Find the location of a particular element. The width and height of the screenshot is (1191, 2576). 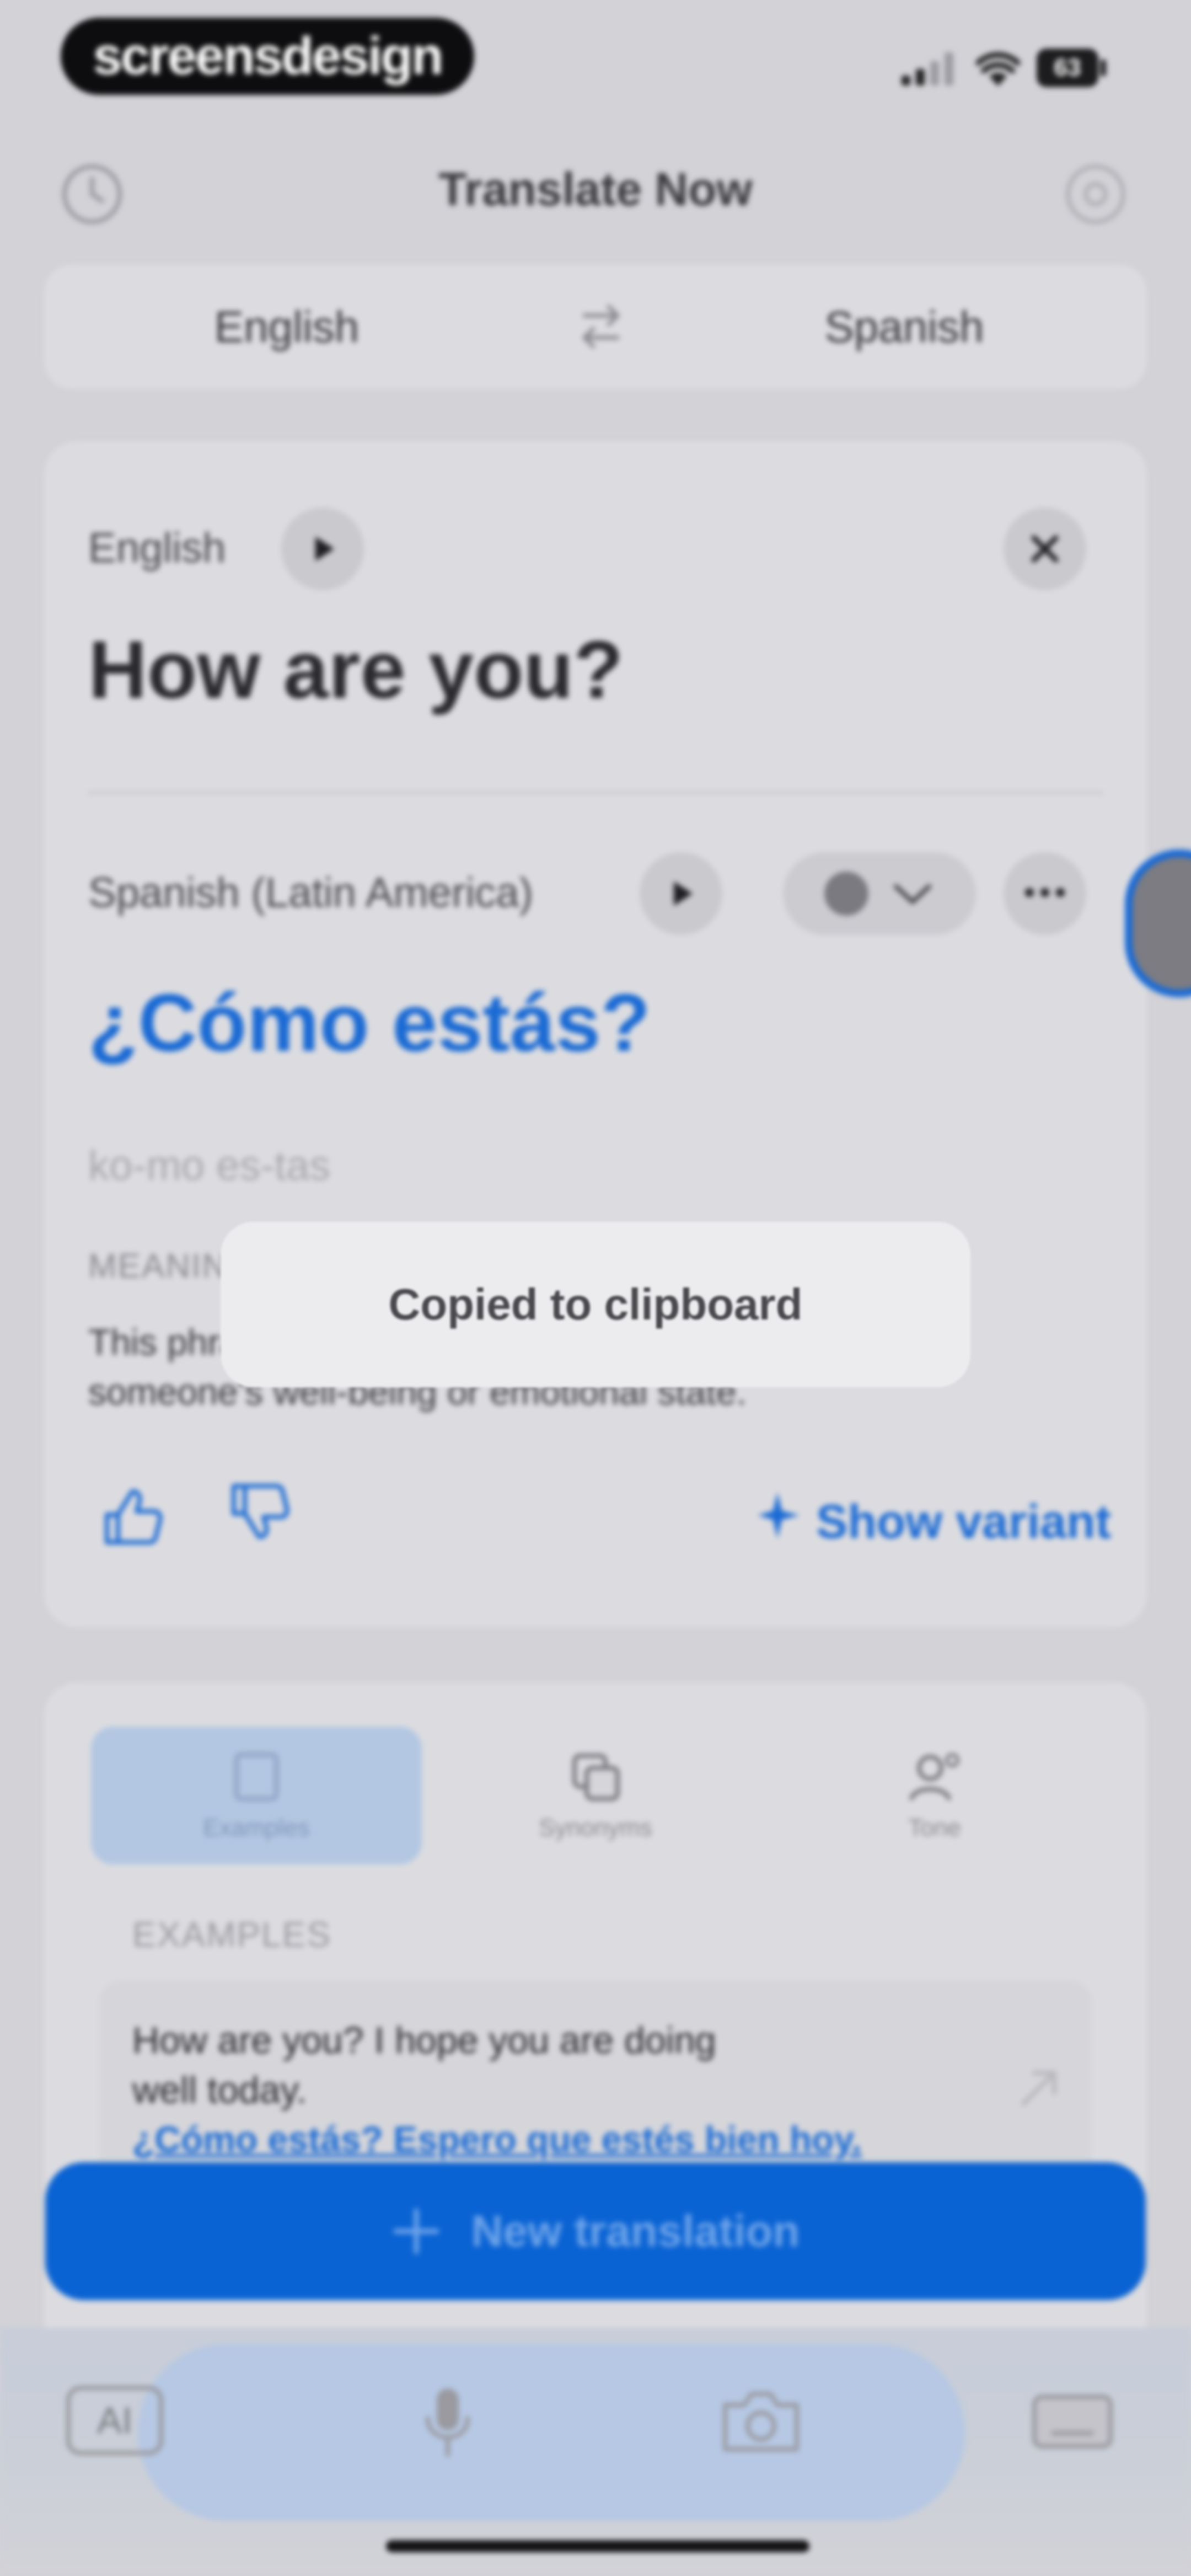

toast-message: Copied to clipboard is located at coordinates (595, 1304).